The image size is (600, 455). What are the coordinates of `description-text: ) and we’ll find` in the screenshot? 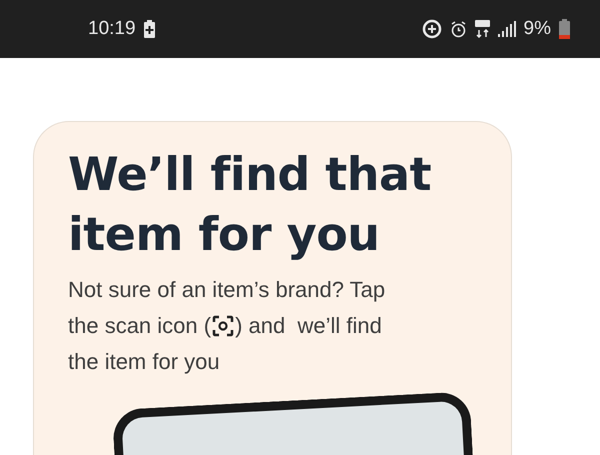 It's located at (308, 326).